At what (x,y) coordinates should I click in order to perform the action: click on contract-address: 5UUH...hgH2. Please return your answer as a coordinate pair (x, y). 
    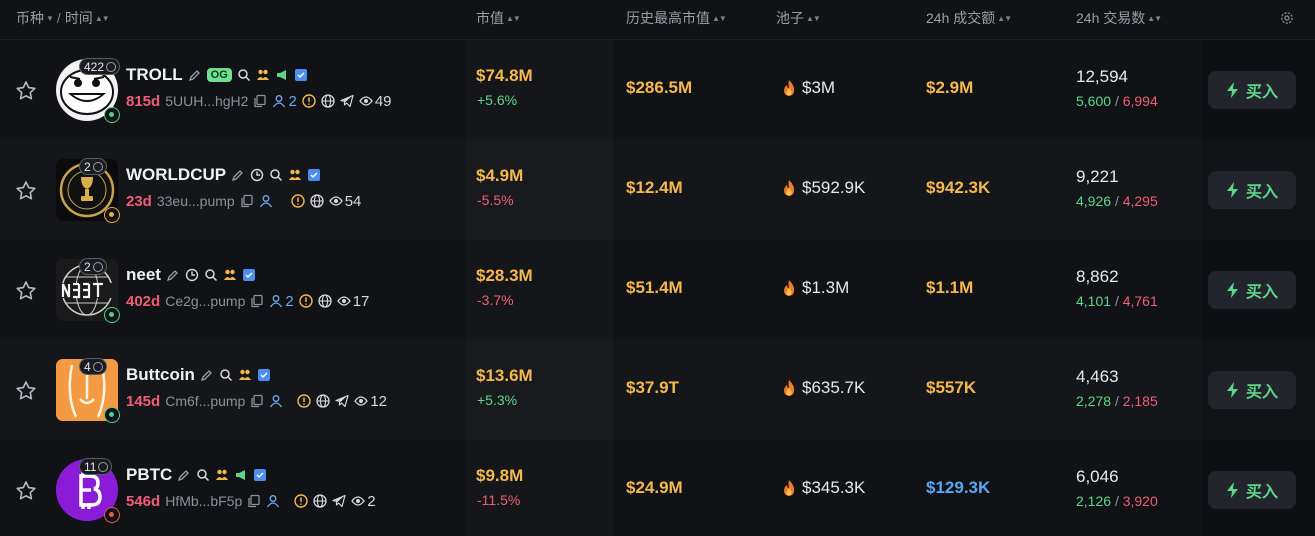
    Looking at the image, I should click on (207, 101).